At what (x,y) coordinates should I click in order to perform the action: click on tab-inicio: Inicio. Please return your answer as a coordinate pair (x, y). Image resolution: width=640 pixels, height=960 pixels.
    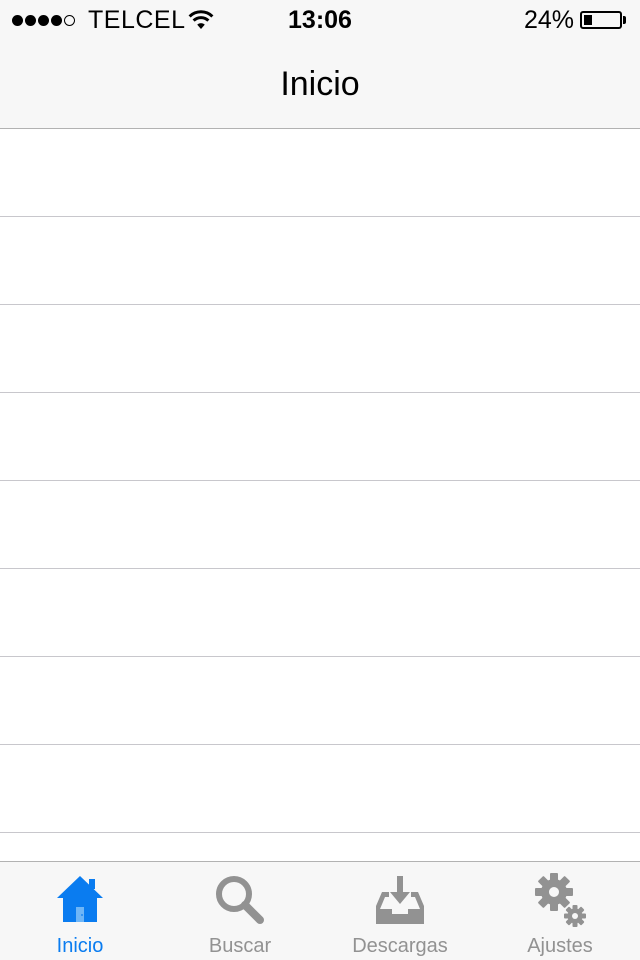
    Looking at the image, I should click on (80, 911).